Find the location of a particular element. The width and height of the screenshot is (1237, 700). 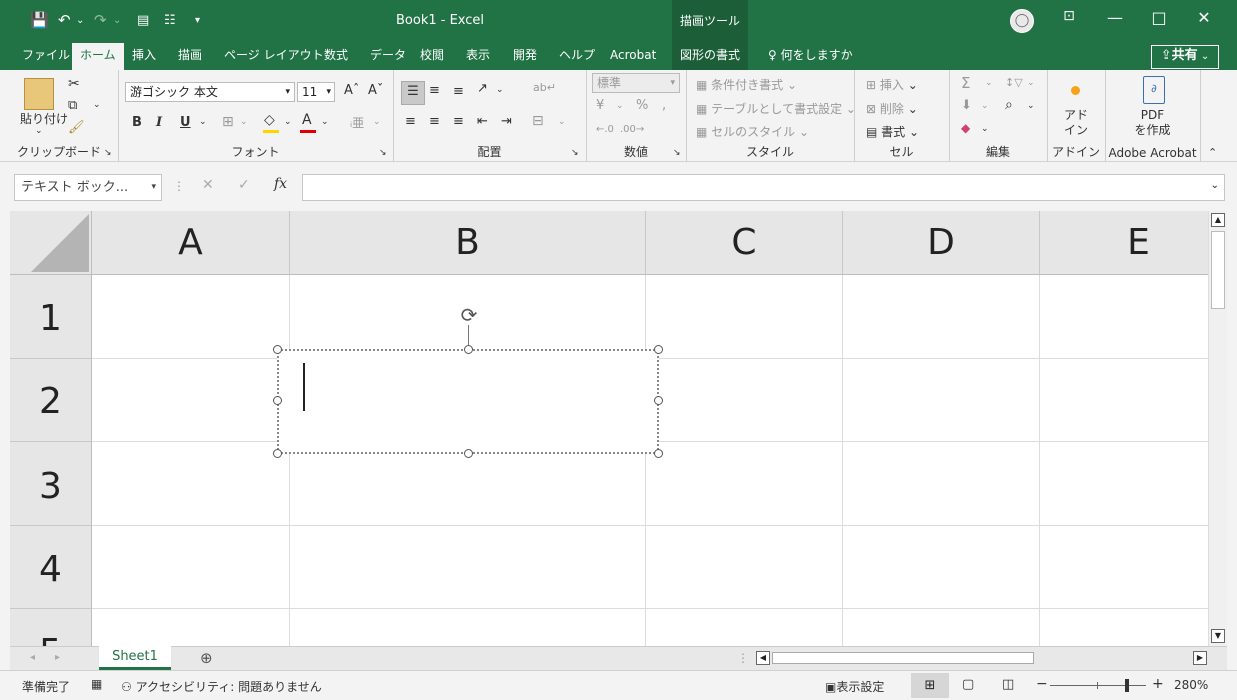

paste-dropdown-icon: ⌄ is located at coordinates (39, 131).